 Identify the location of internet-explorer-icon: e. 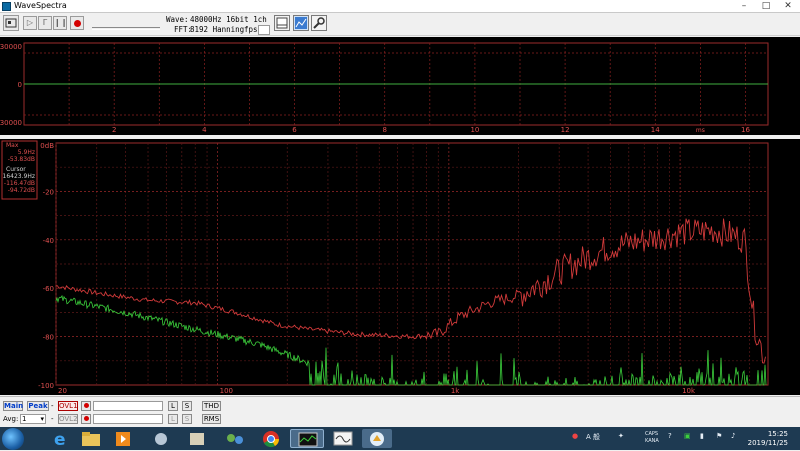
(60, 440).